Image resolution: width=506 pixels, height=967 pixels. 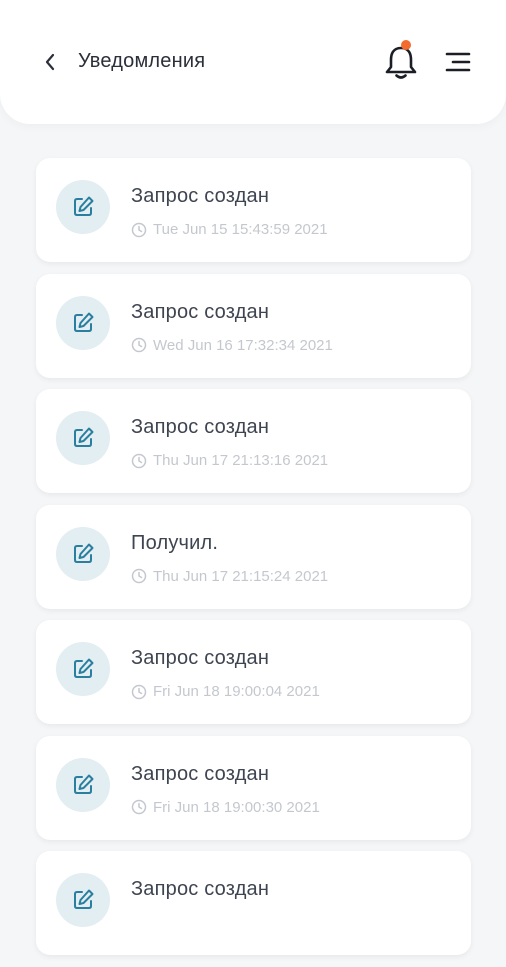 I want to click on notification-card: Запрос создан Fri Jun 18 19:00:30 2021, so click(x=253, y=787).